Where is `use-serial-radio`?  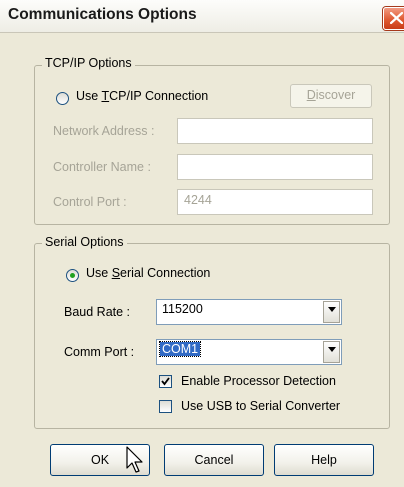 use-serial-radio is located at coordinates (72, 275).